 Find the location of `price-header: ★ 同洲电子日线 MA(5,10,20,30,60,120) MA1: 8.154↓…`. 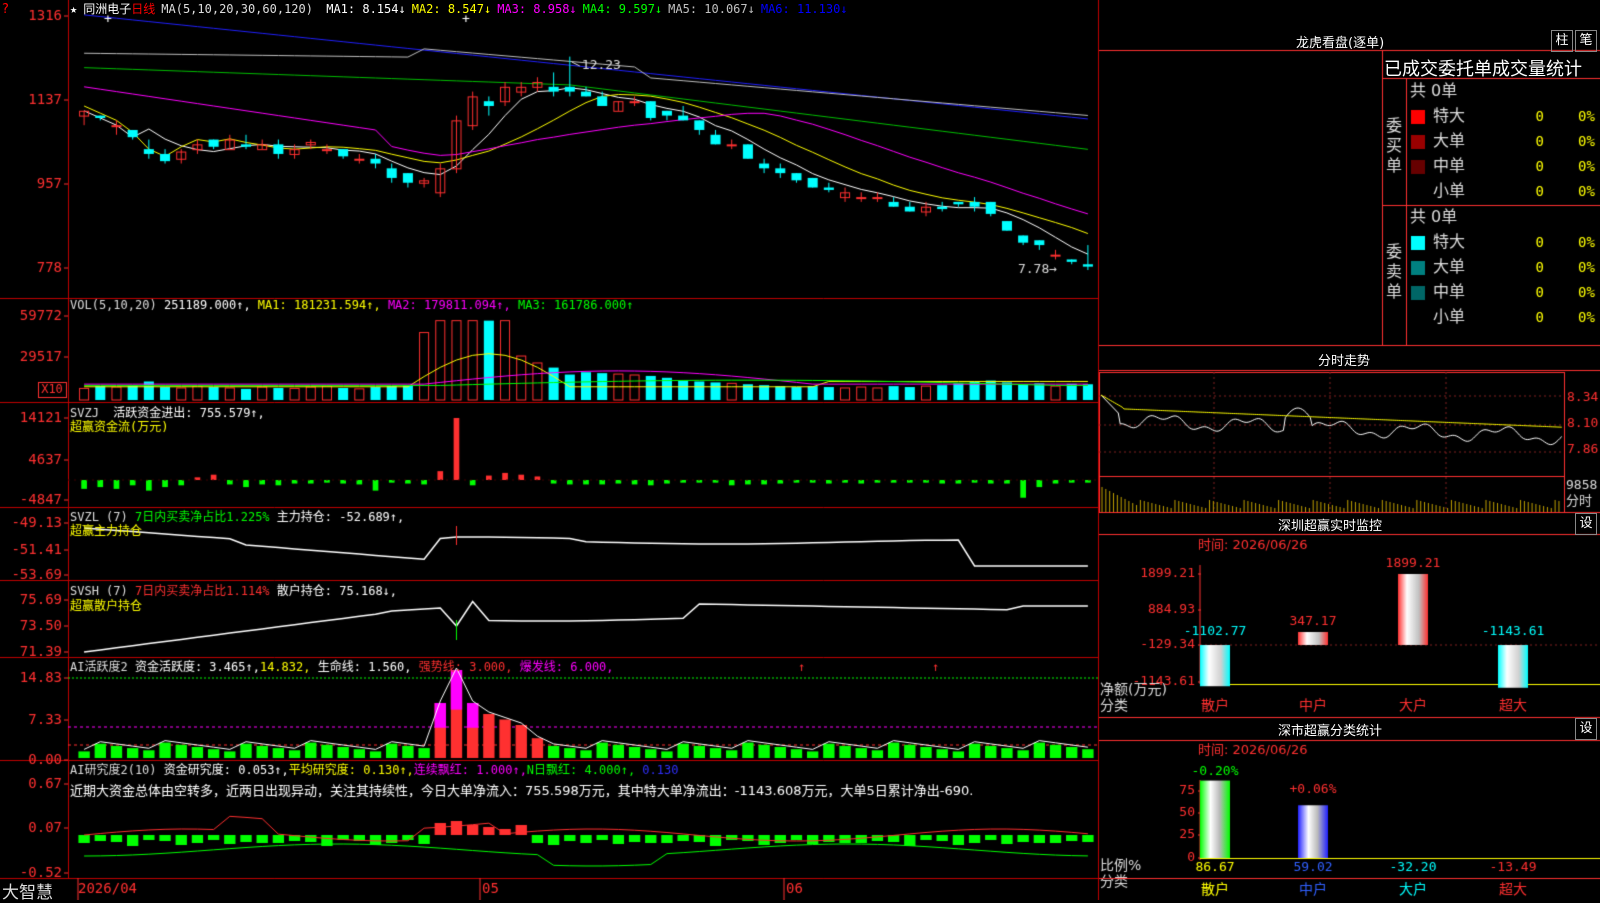

price-header: ★ 同洲电子日线 MA(5,10,20,30,60,120) MA1: 8.154↓… is located at coordinates (465, 8).